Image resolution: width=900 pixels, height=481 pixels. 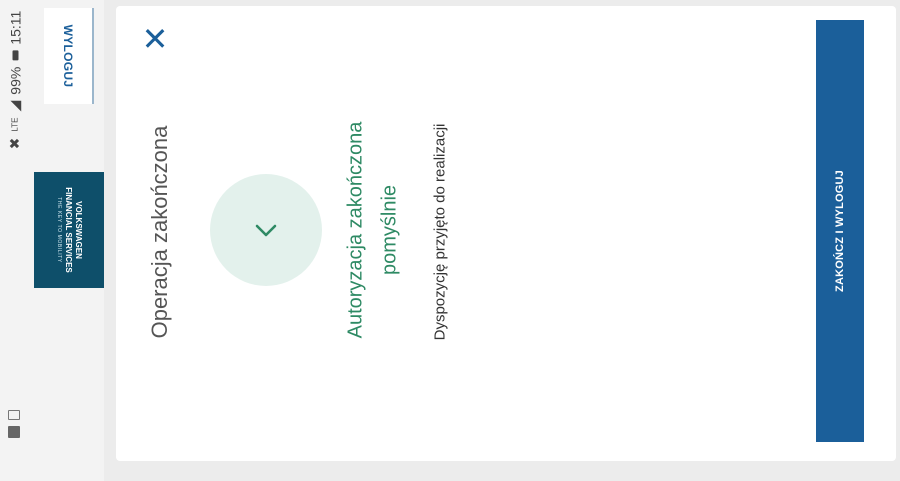 I want to click on finish-and-logout-button: ZAKOŃCZ I WYLOGUJ, so click(x=840, y=231).